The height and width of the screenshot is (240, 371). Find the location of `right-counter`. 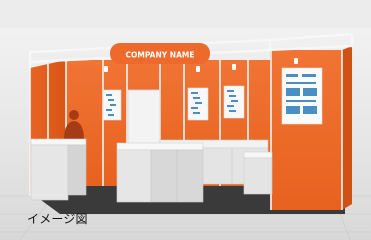

right-counter is located at coordinates (258, 173).